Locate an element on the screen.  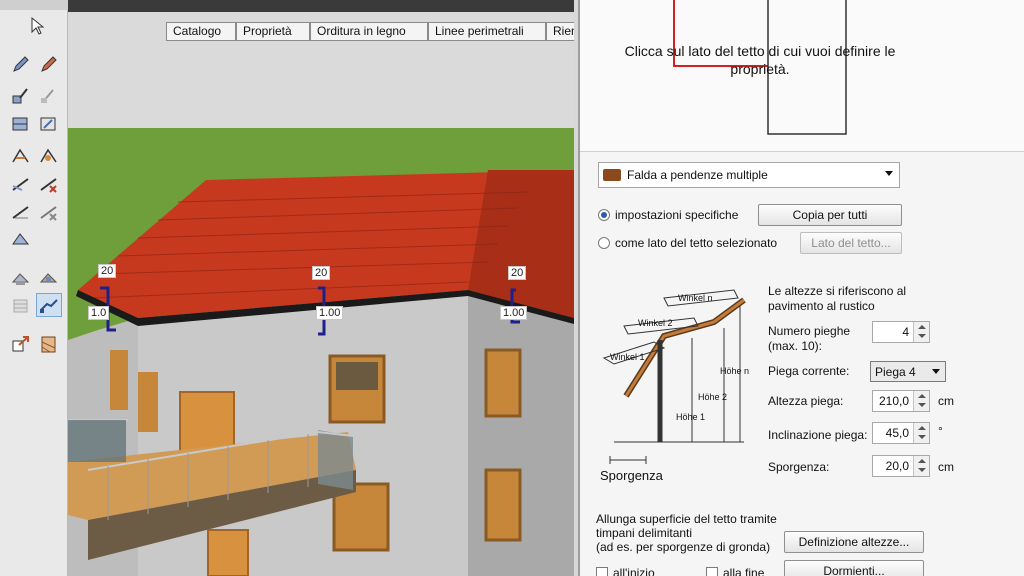
current-fold-dropdown: Piega 4 is located at coordinates (908, 371).